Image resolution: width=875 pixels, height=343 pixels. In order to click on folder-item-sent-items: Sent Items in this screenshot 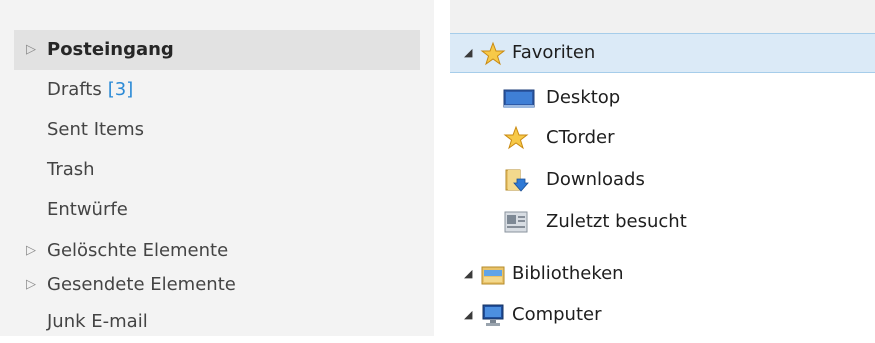, I will do `click(217, 130)`.